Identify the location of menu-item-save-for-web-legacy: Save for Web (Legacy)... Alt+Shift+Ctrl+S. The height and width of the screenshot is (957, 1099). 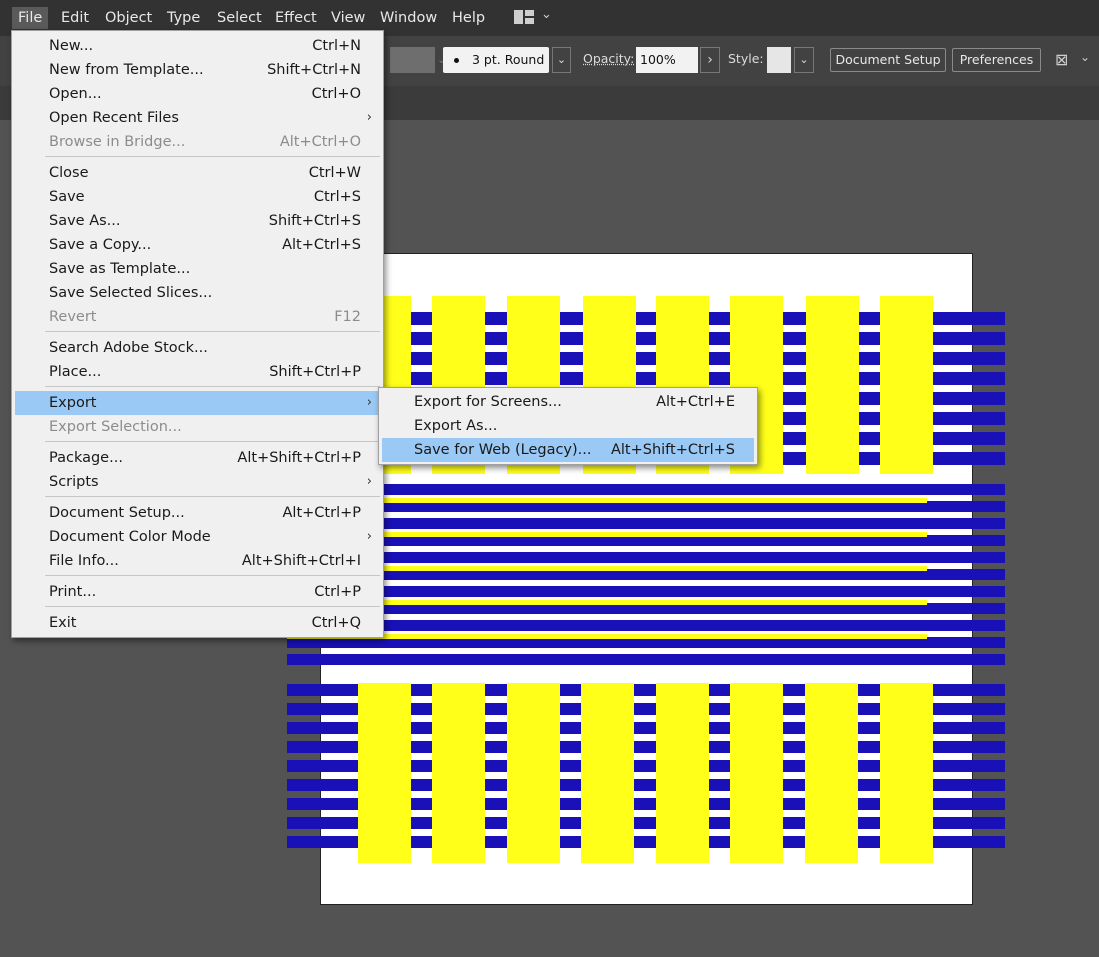
(568, 450).